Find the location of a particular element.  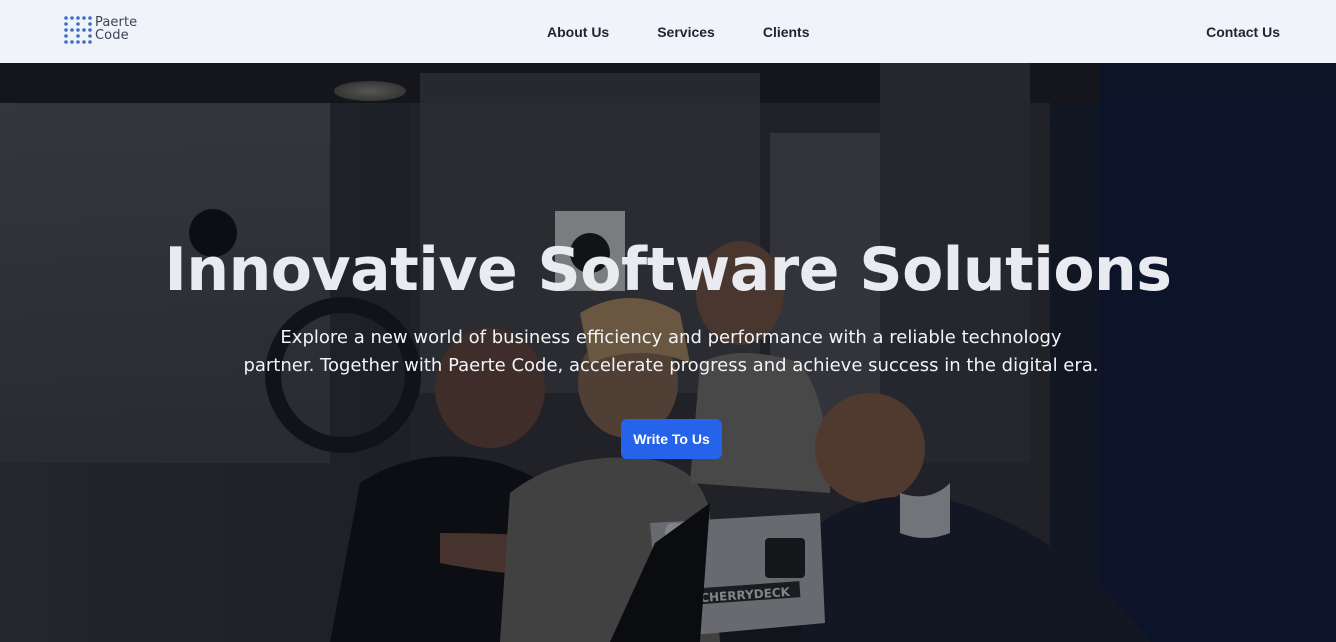

dot-grid-icon is located at coordinates (78, 30).